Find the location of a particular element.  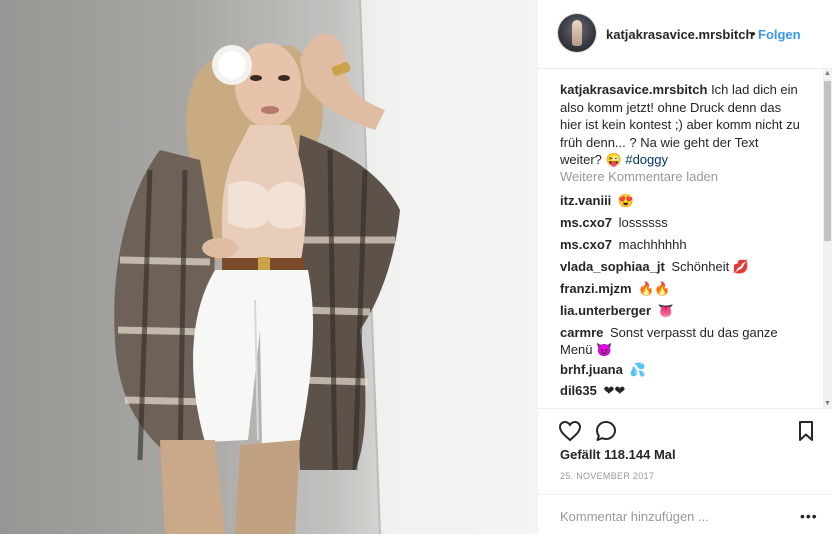

comment-item: itz.vaniii 😍 is located at coordinates (682, 200).